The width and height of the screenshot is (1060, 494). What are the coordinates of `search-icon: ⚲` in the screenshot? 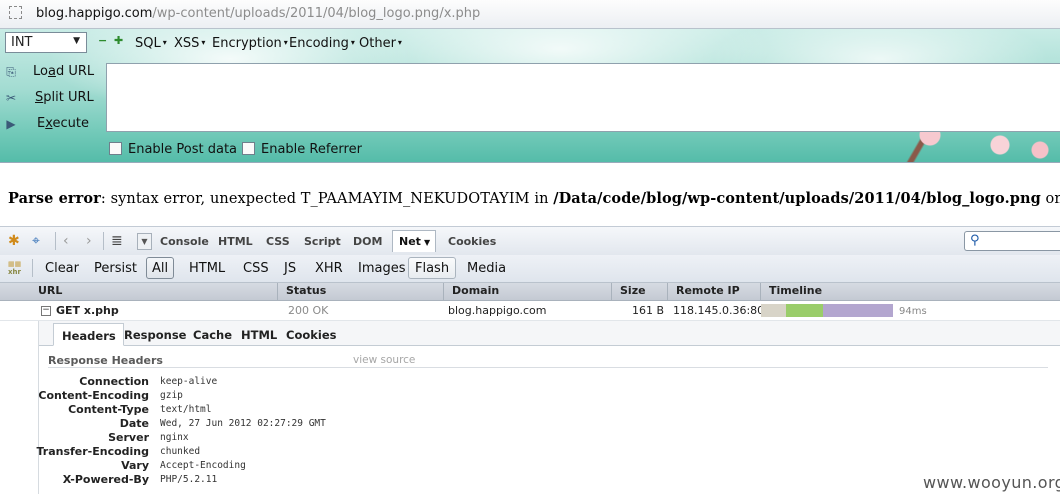 It's located at (975, 240).